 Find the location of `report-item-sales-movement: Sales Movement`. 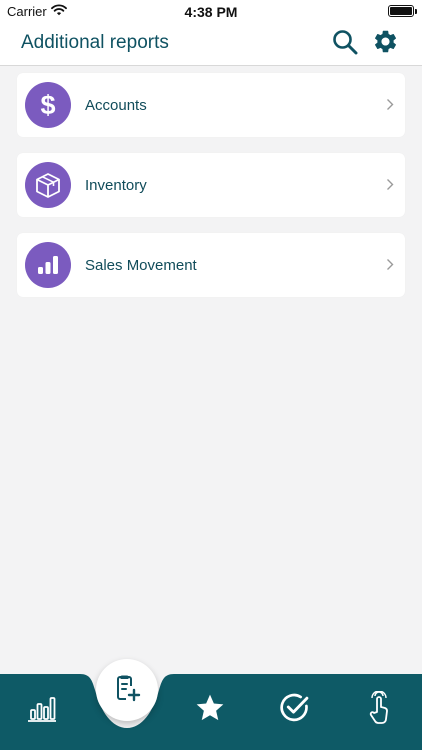

report-item-sales-movement: Sales Movement is located at coordinates (211, 265).